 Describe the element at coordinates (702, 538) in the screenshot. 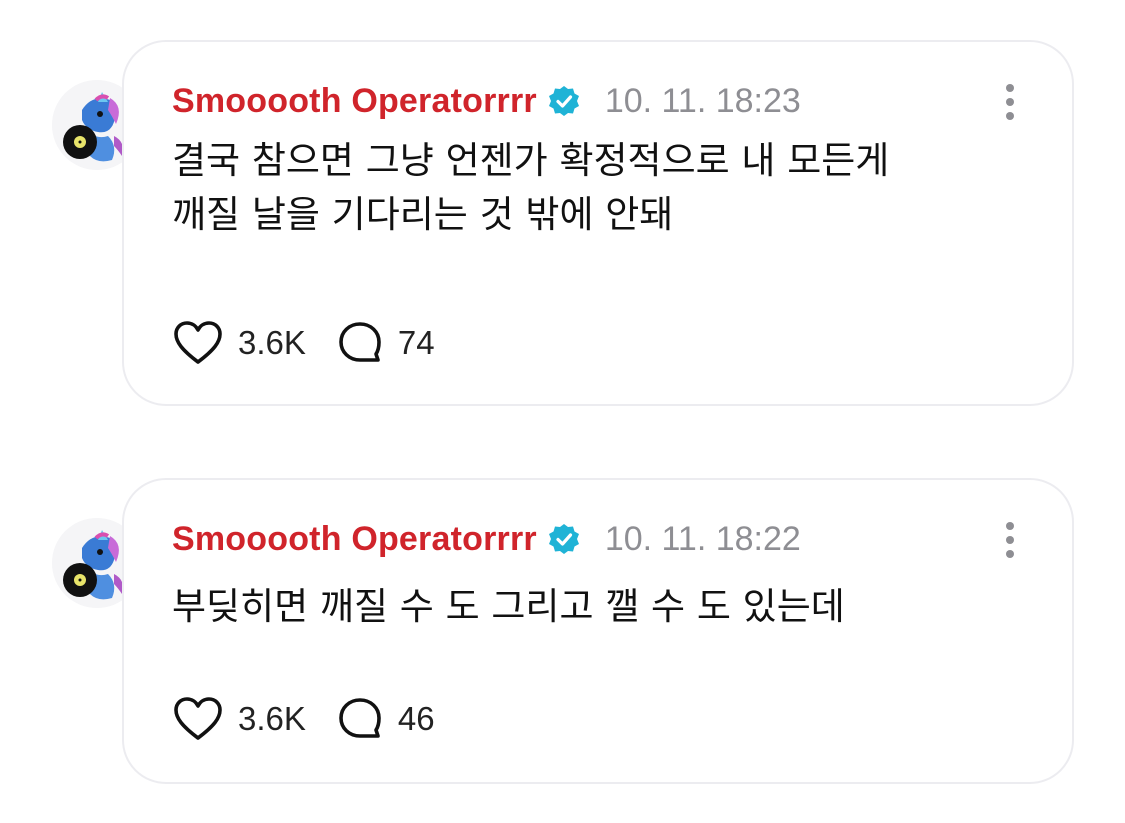

I see `timestamp: 10. 11. 18:22` at that location.